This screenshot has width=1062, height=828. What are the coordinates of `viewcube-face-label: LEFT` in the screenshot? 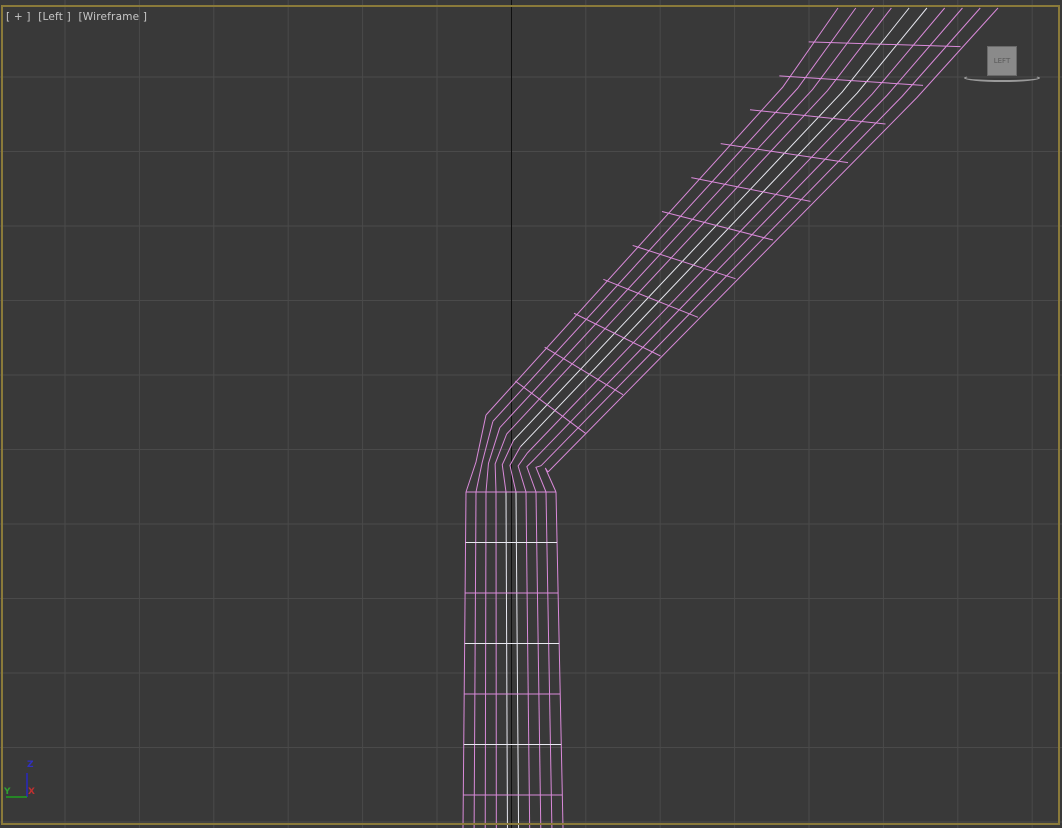 It's located at (1002, 61).